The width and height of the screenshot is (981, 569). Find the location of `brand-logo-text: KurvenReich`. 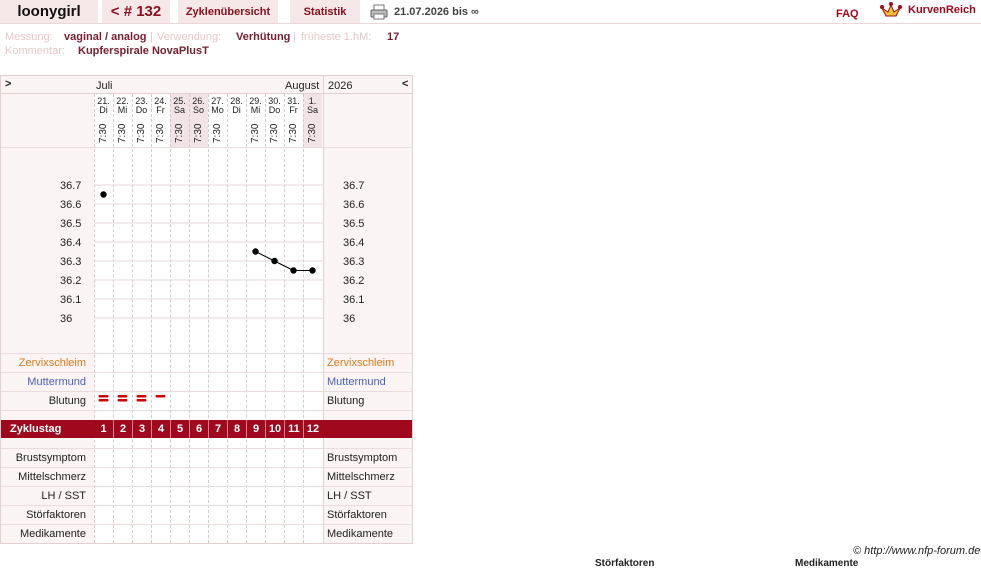

brand-logo-text: KurvenReich is located at coordinates (942, 10).